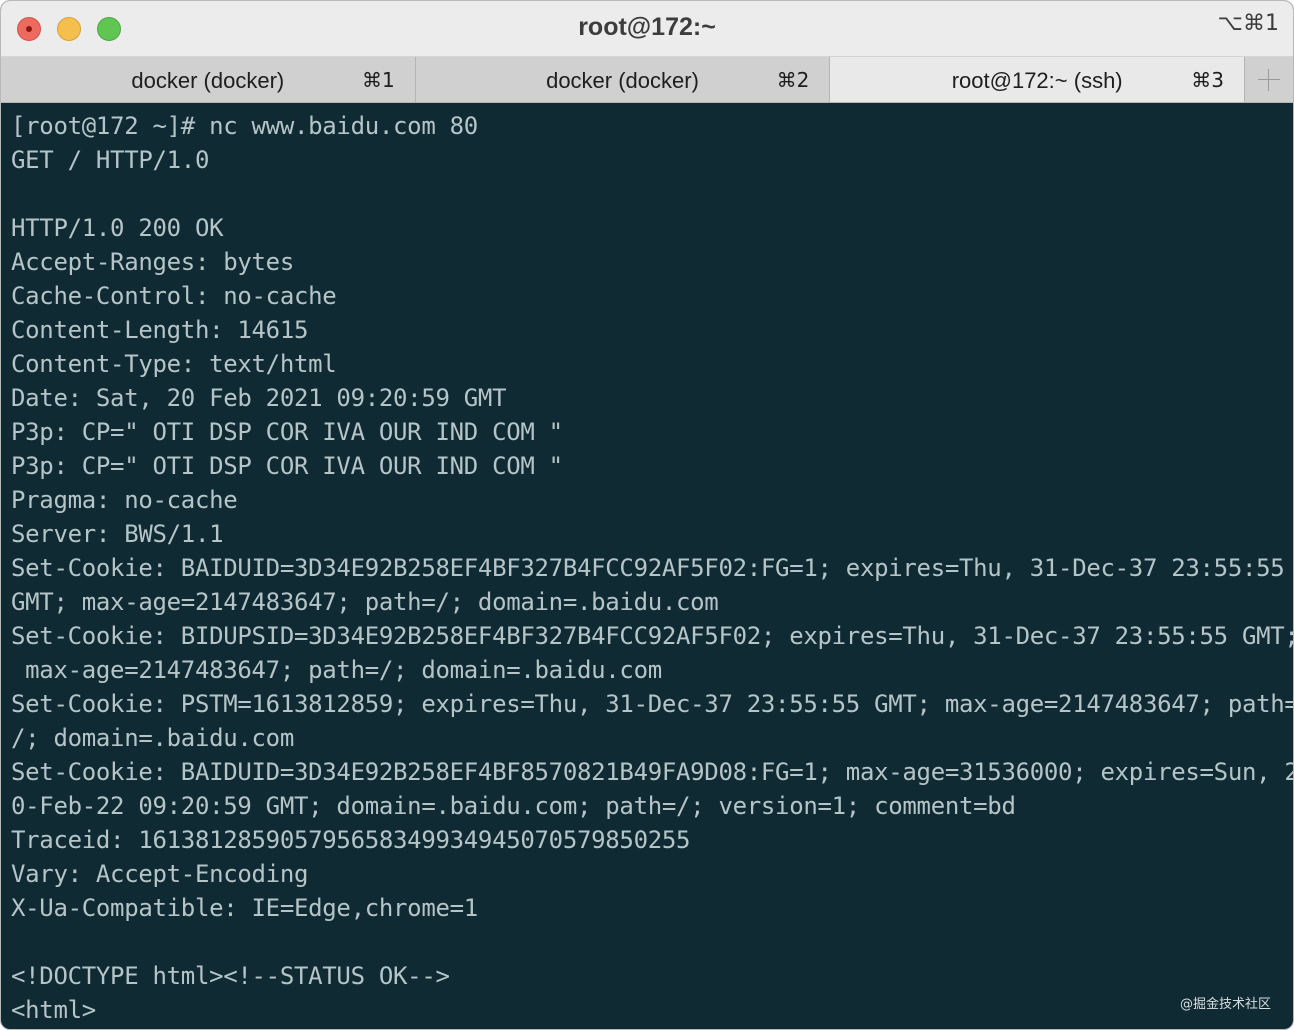  What do you see at coordinates (124, 500) in the screenshot?
I see `terminal-line: Pragma: no-cache` at bounding box center [124, 500].